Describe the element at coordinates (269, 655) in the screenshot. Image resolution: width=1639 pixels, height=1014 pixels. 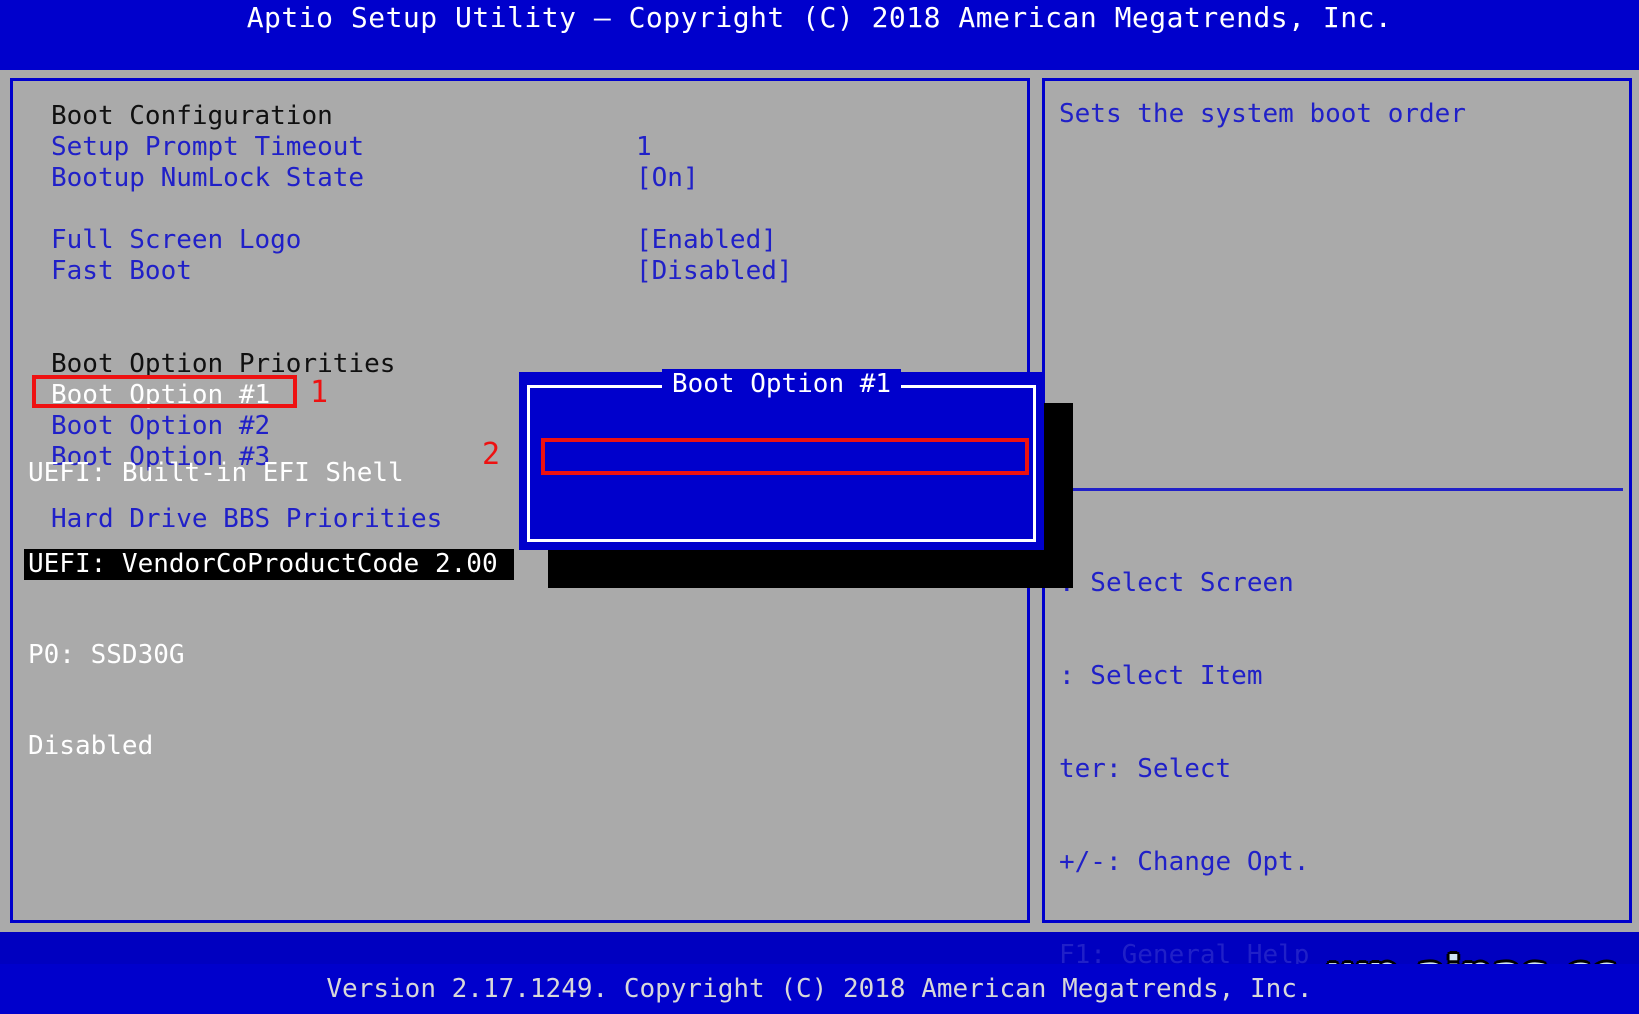
I see `popup-option-p0-ssd30g: P0: SSD30G` at that location.